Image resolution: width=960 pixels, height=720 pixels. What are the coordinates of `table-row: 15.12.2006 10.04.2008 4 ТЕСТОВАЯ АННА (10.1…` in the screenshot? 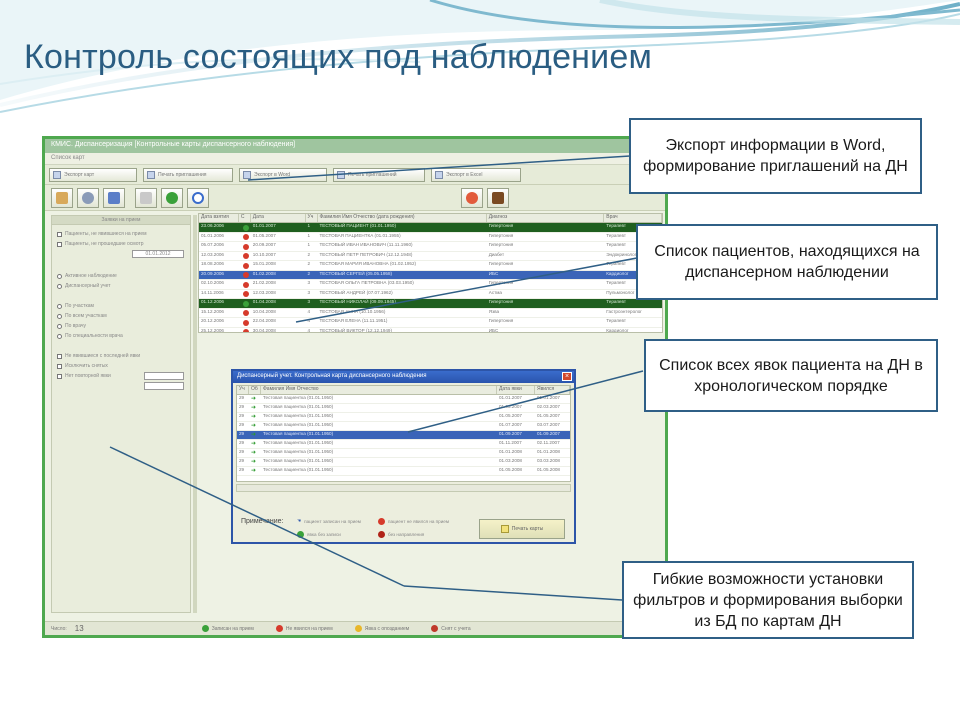 It's located at (430, 313).